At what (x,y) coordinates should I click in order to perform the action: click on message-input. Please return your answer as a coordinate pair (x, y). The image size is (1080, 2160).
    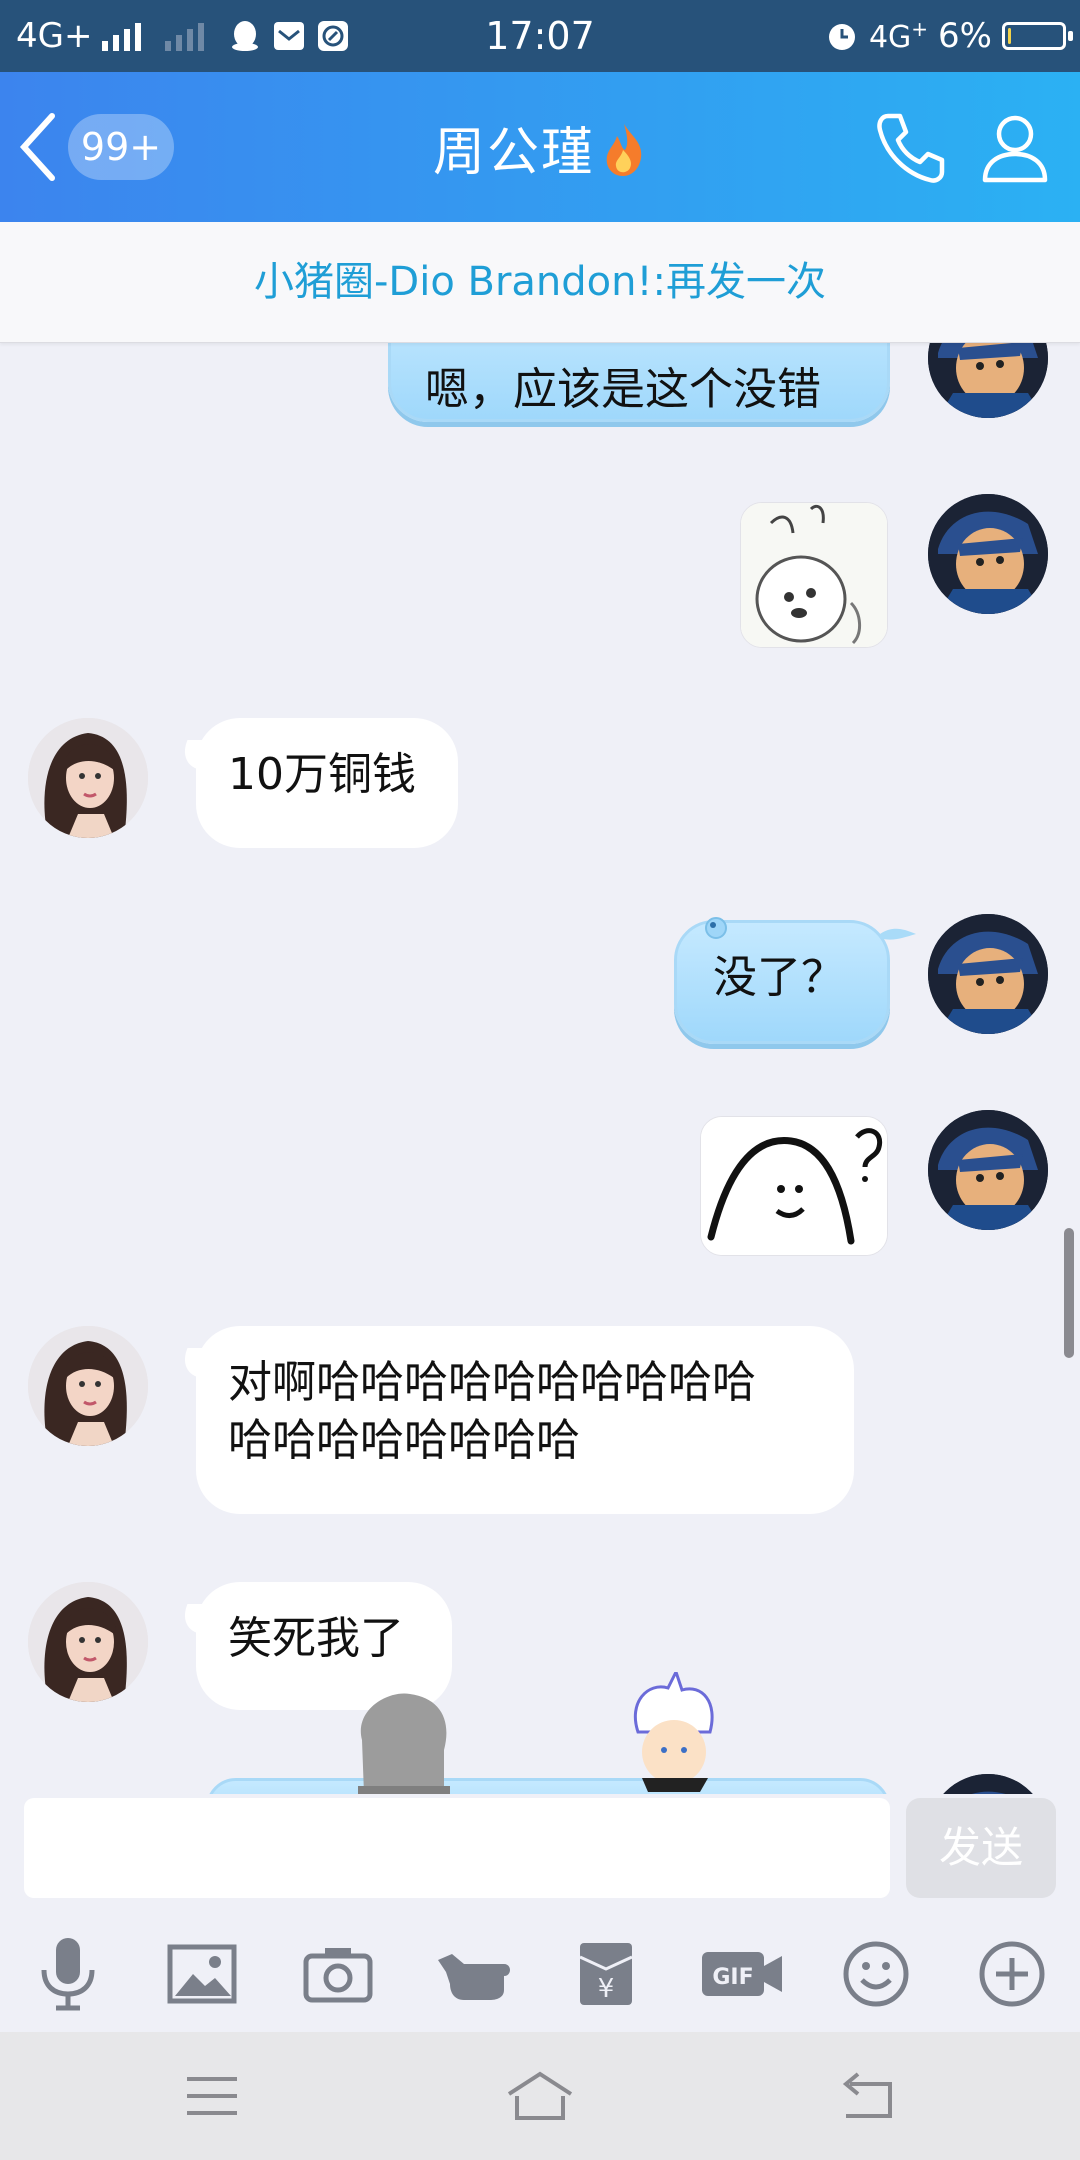
    Looking at the image, I should click on (457, 1848).